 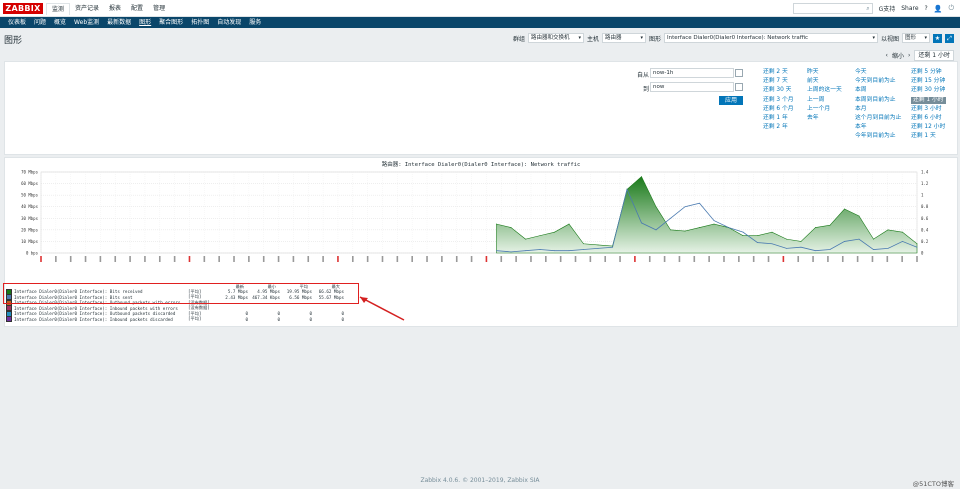 What do you see at coordinates (928, 72) in the screenshot?
I see `quick-option: 还剩 5 分钟` at bounding box center [928, 72].